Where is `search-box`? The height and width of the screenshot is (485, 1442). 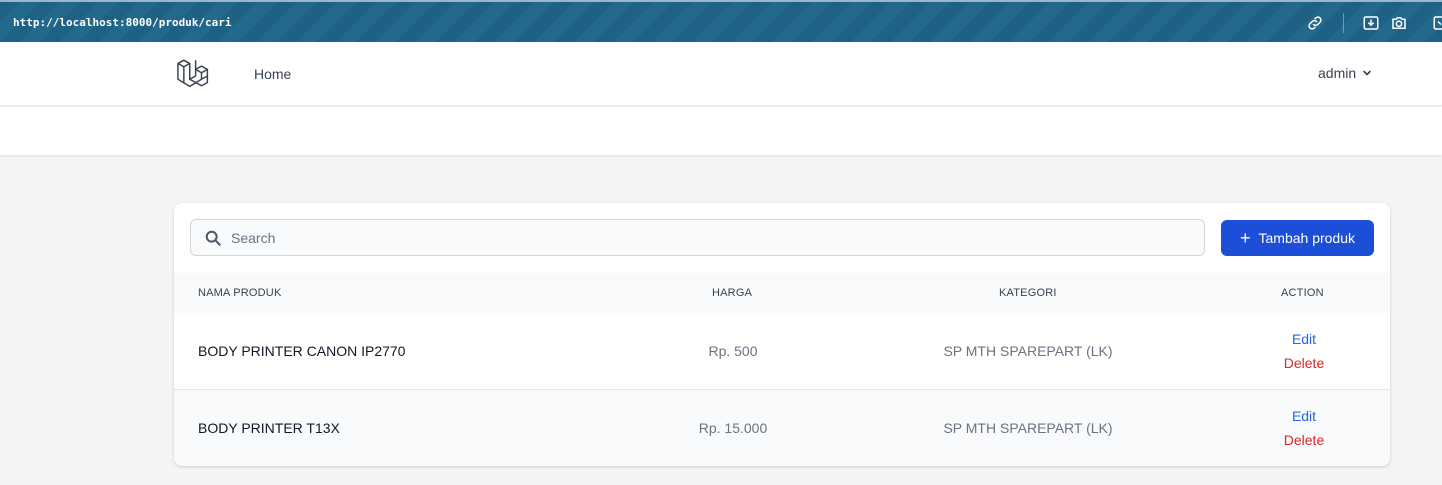
search-box is located at coordinates (697, 237).